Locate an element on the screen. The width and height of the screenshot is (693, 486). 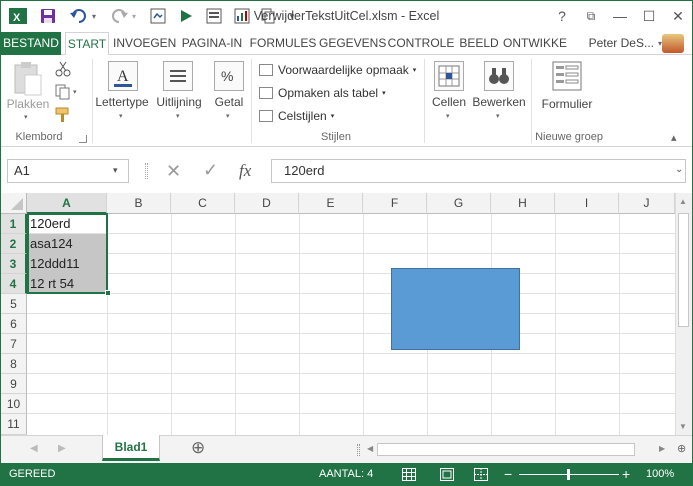
copy-dropdown-icon: ▾ is located at coordinates (75, 92).